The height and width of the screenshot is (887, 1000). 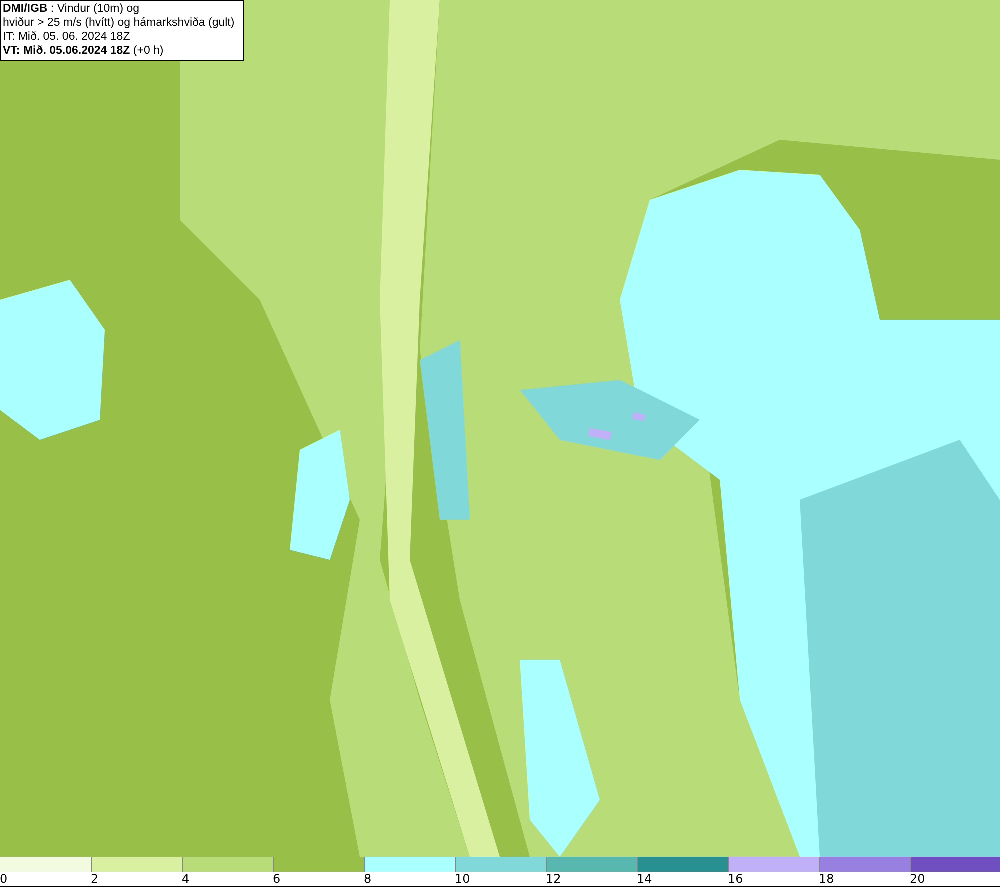 What do you see at coordinates (554, 879) in the screenshot?
I see `scale-label: 12` at bounding box center [554, 879].